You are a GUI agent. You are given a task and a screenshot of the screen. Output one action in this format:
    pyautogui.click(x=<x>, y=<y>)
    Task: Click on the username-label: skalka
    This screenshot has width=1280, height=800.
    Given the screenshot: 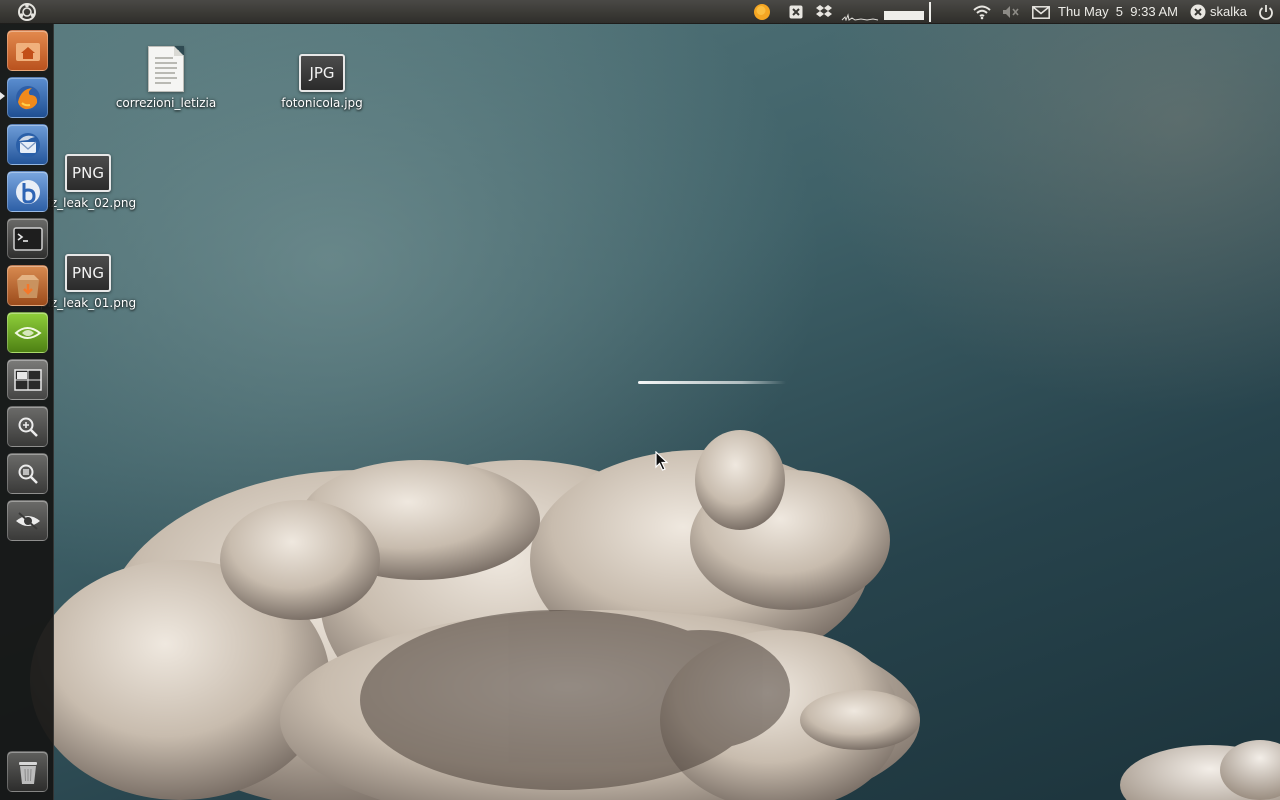 What is the action you would take?
    pyautogui.click(x=1228, y=12)
    